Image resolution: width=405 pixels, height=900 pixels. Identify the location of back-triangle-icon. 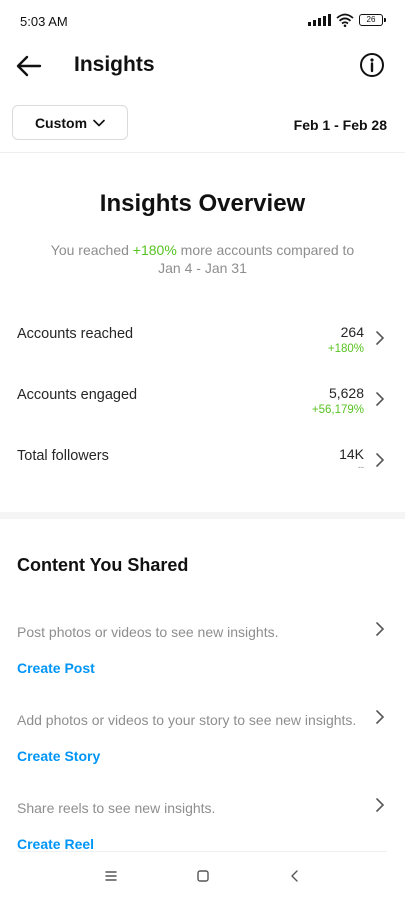
(295, 876).